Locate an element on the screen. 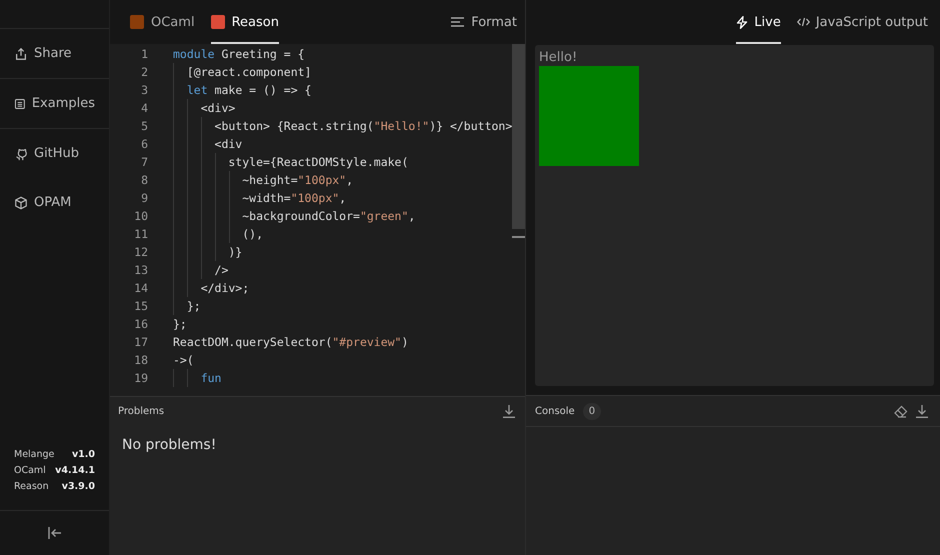 The height and width of the screenshot is (555, 940). line-number: 8 is located at coordinates (144, 180).